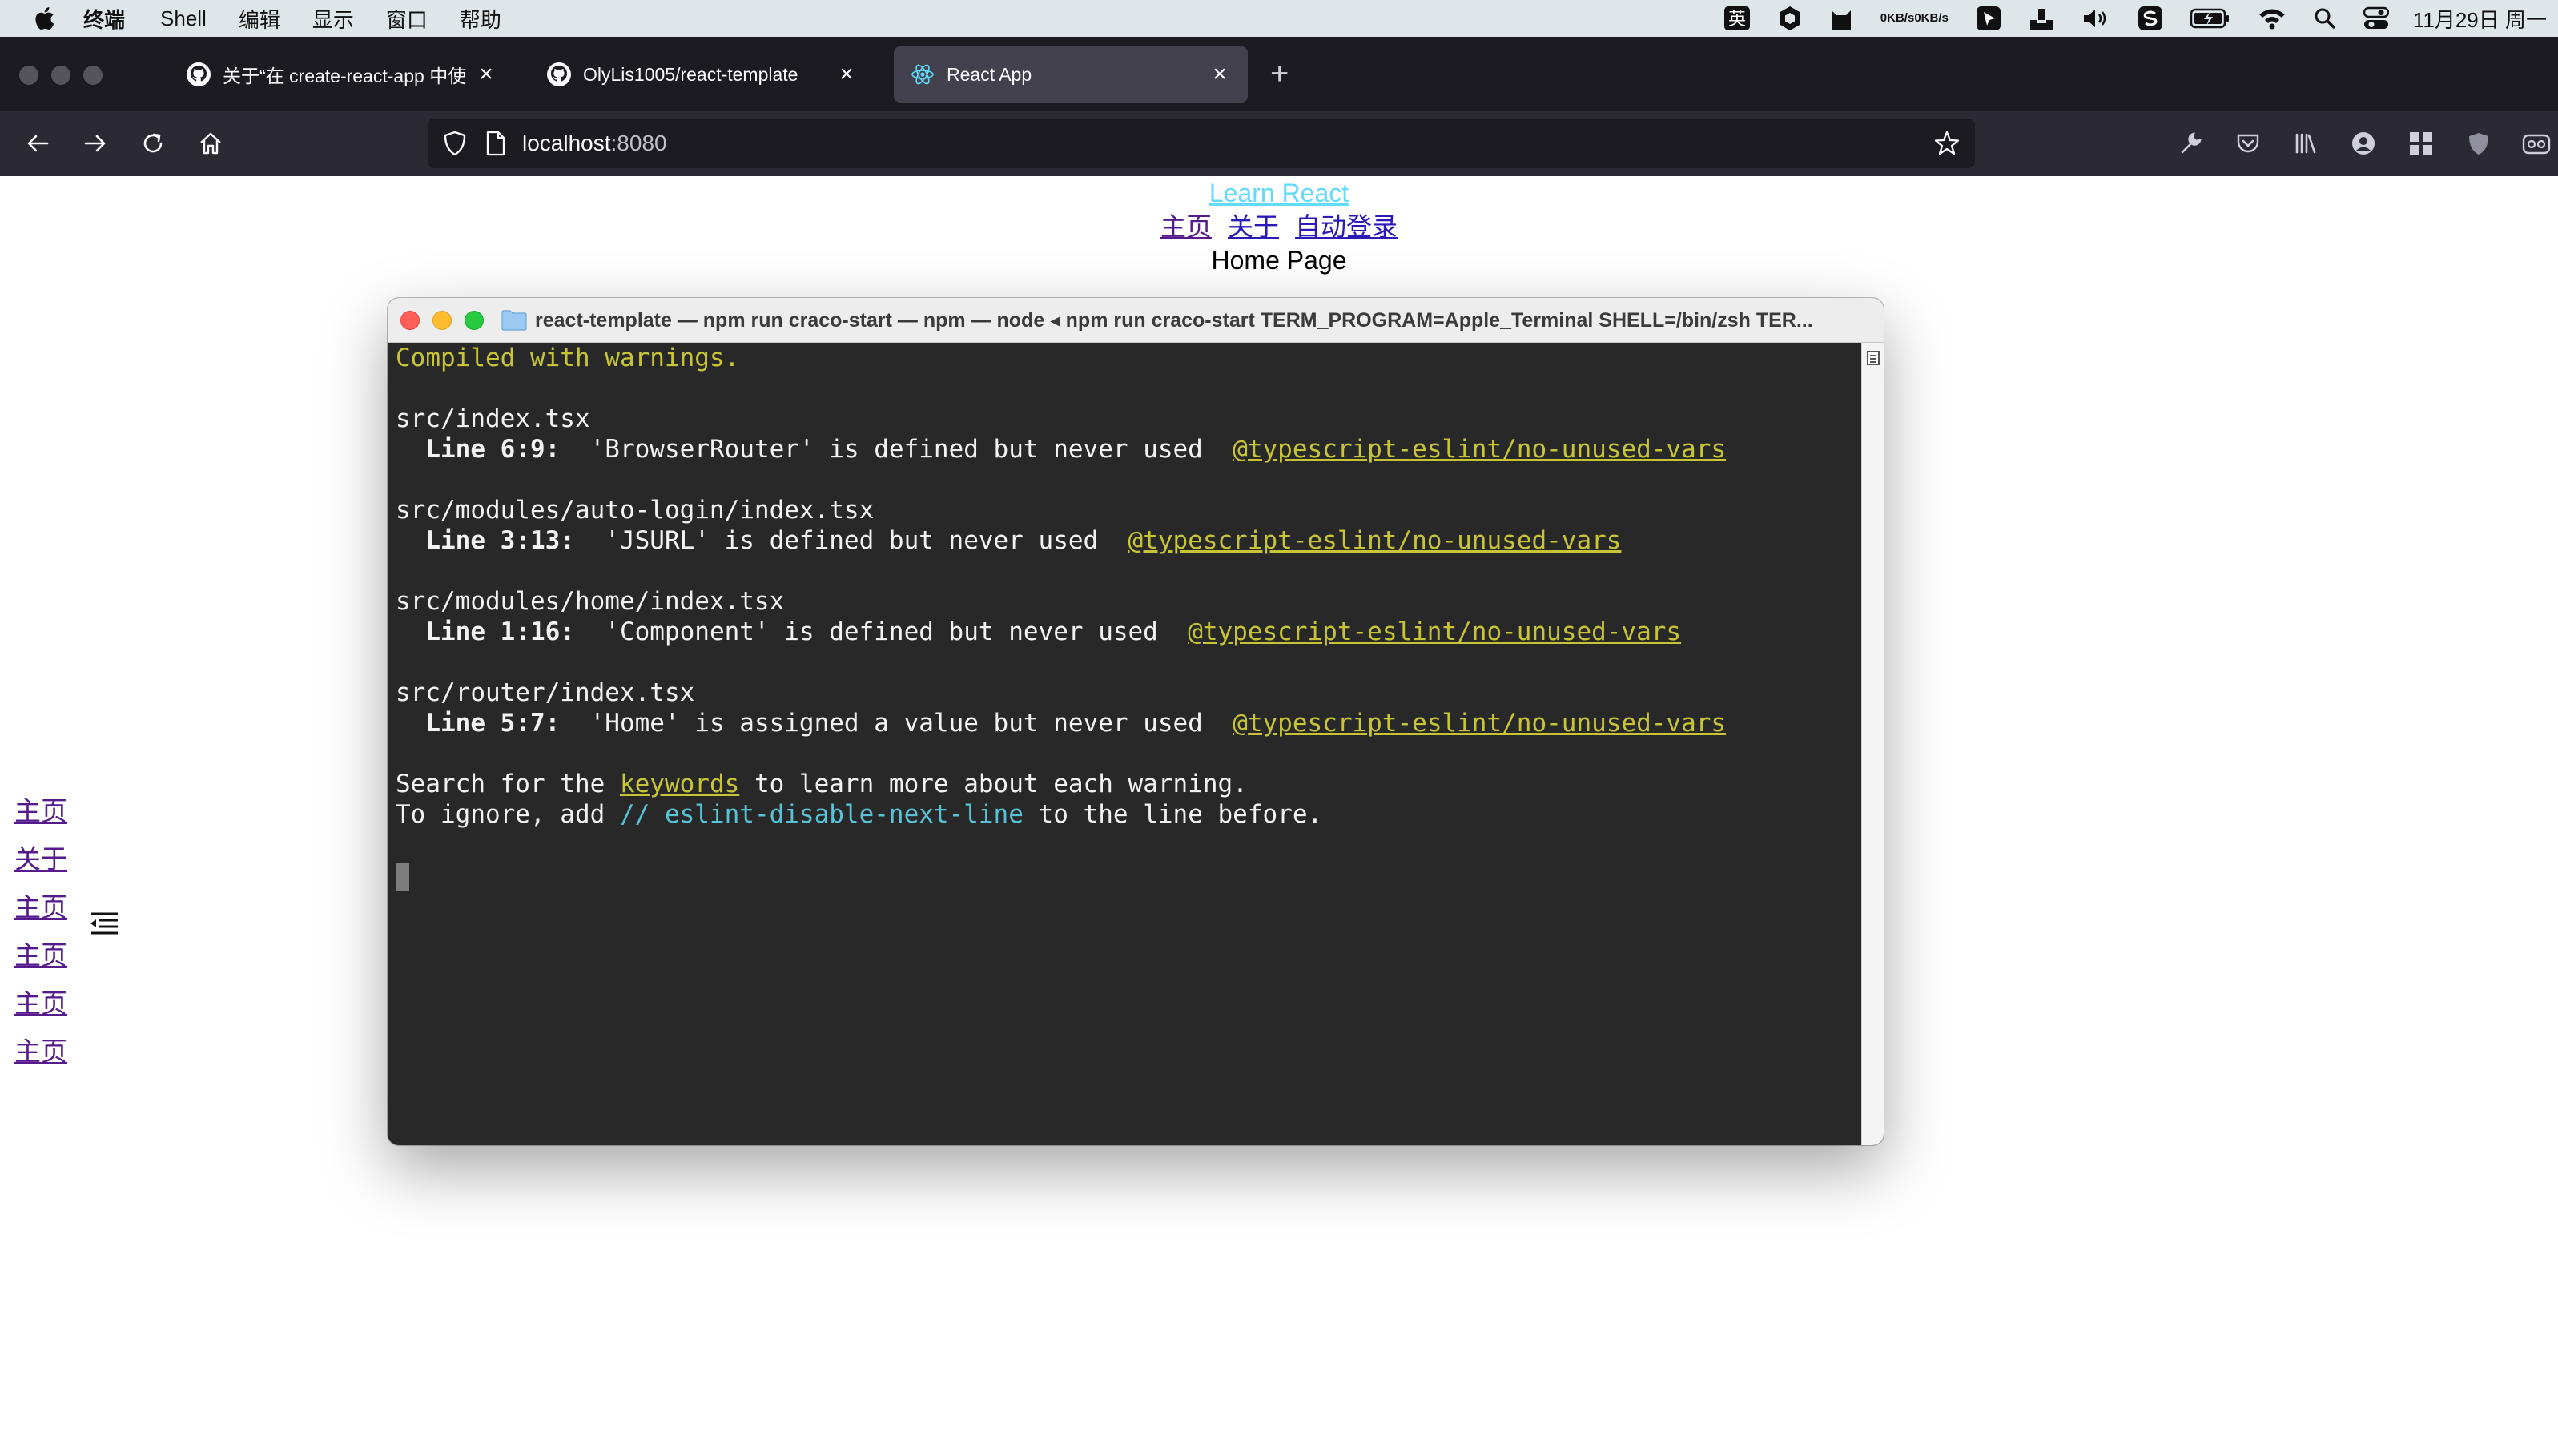 Image resolution: width=2558 pixels, height=1456 pixels. I want to click on ignore-hint-suffix: to the line before., so click(1173, 814).